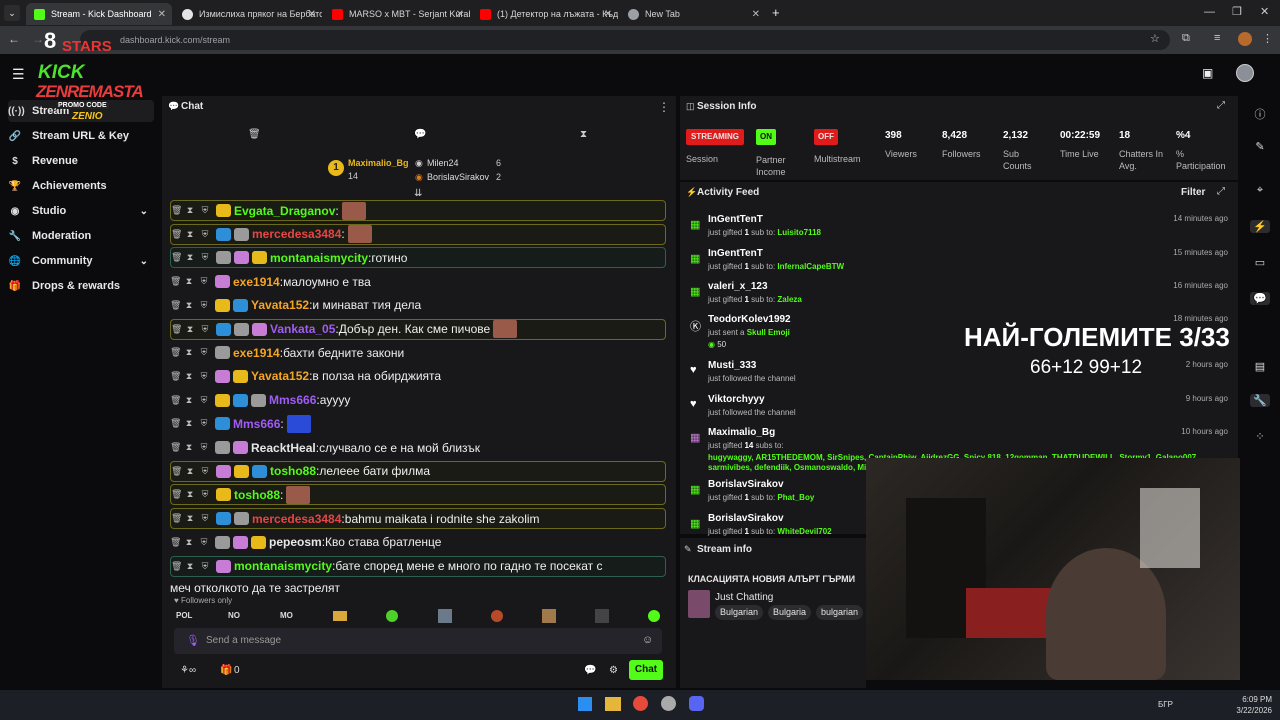  I want to click on language-indicator: БГР, so click(1165, 704).